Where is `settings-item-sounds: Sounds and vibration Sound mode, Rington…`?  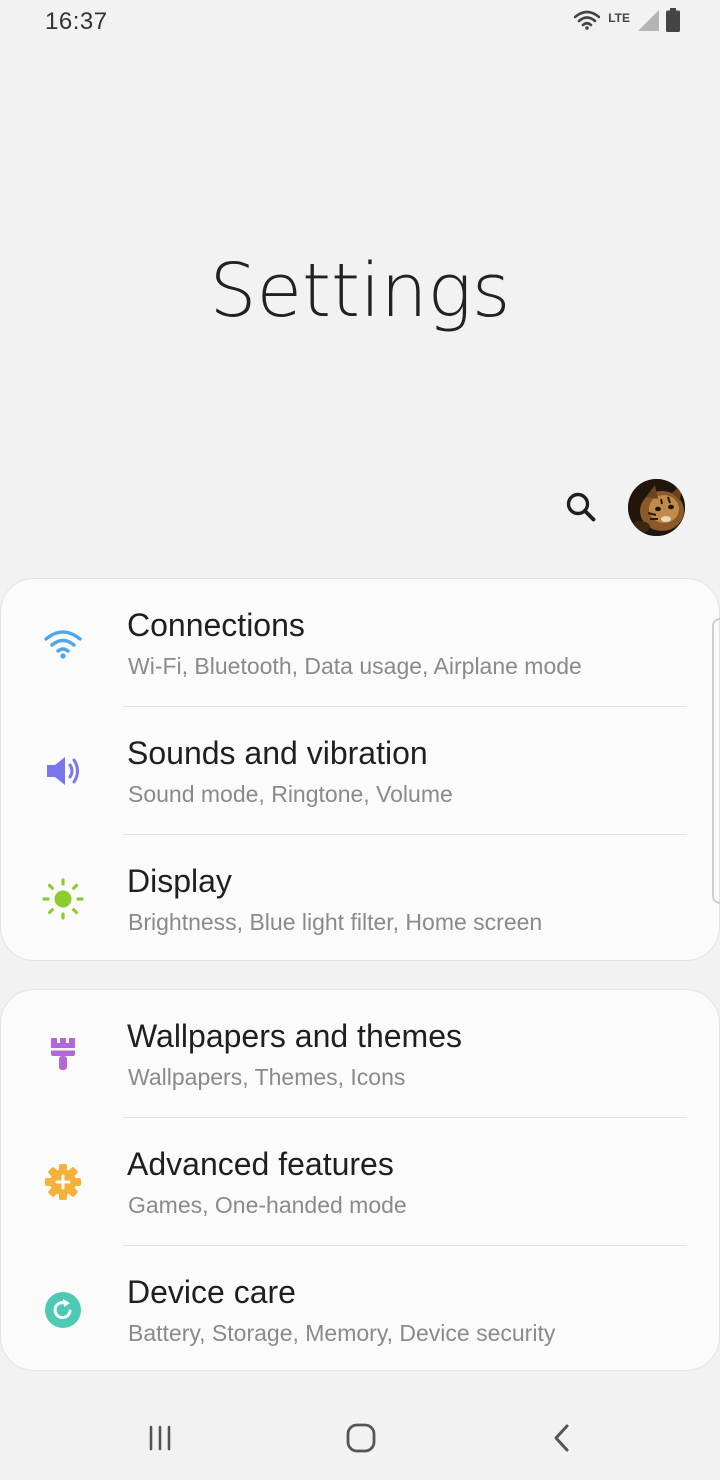 settings-item-sounds: Sounds and vibration Sound mode, Rington… is located at coordinates (360, 771).